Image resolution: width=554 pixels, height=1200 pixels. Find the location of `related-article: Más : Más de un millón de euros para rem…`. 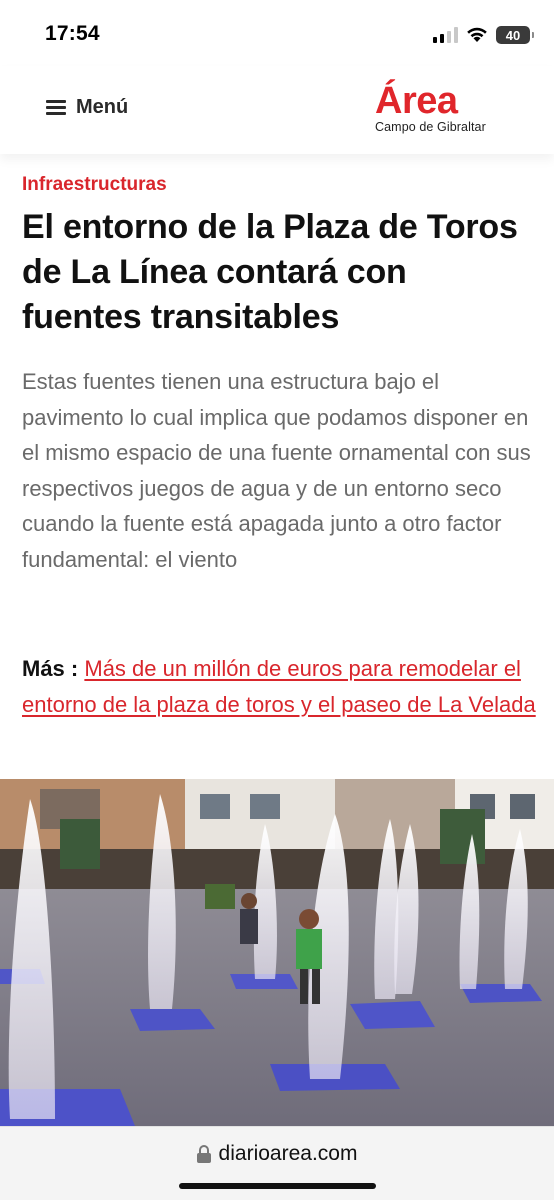

related-article: Más : Más de un millón de euros para rem… is located at coordinates (282, 686).